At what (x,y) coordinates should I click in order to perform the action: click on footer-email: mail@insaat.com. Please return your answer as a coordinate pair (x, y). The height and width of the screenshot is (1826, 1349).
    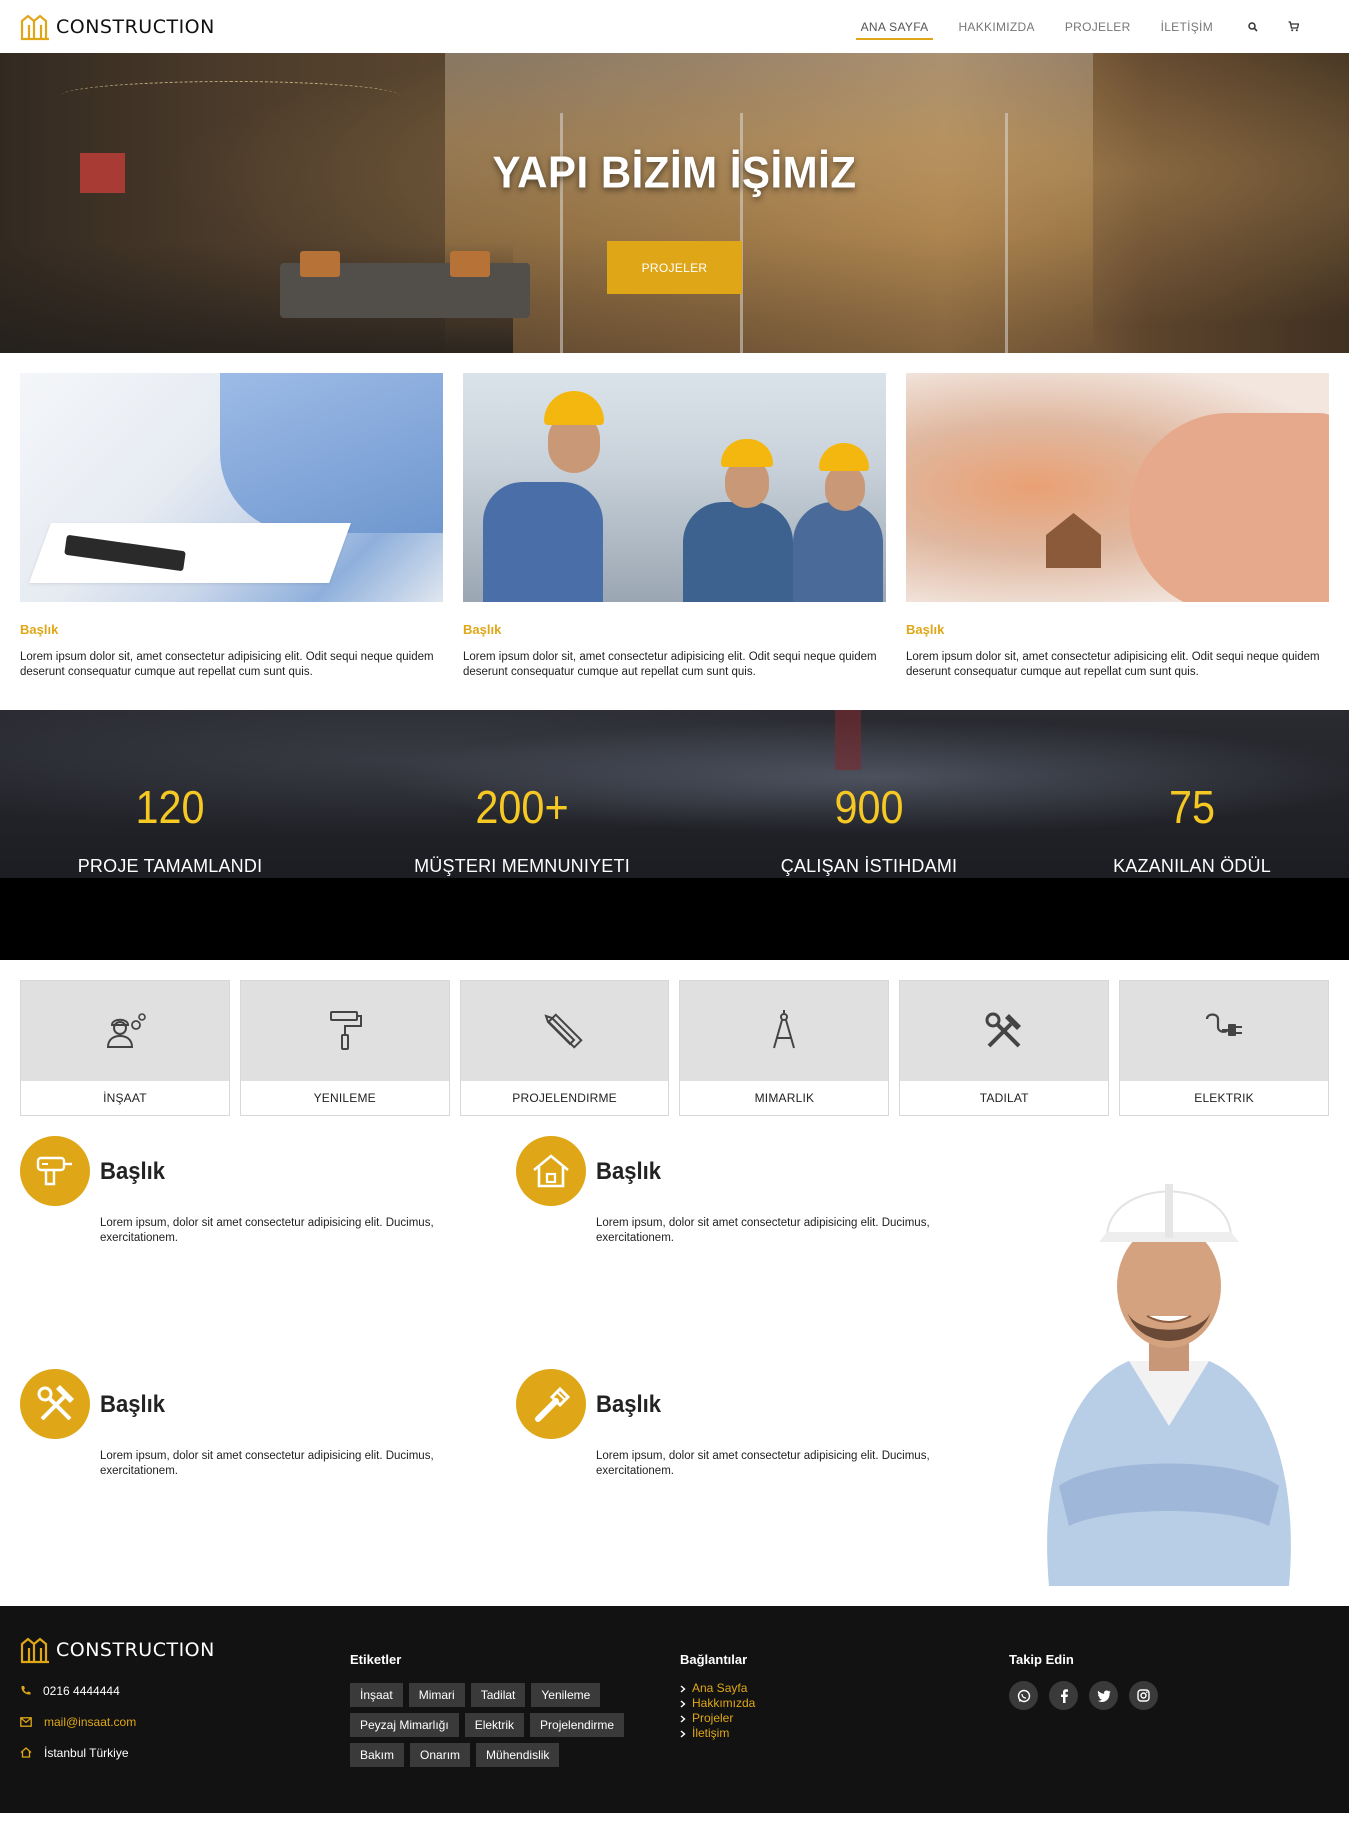
    Looking at the image, I should click on (90, 1722).